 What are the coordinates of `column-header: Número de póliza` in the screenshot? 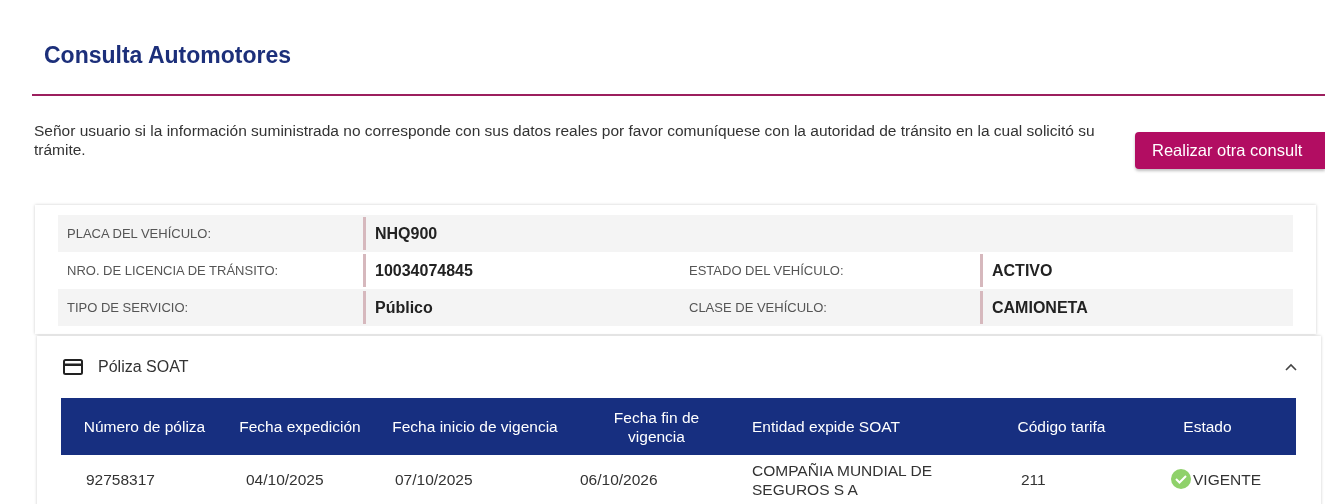 It's located at (144, 426).